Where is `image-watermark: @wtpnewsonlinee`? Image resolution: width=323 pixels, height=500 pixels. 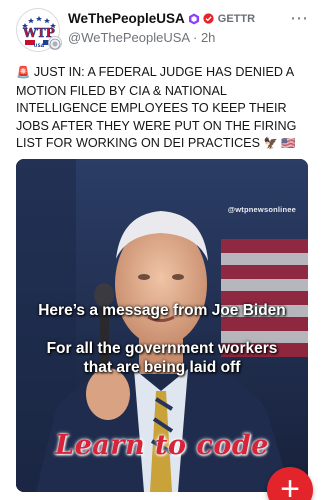
image-watermark: @wtpnewsonlinee is located at coordinates (261, 209).